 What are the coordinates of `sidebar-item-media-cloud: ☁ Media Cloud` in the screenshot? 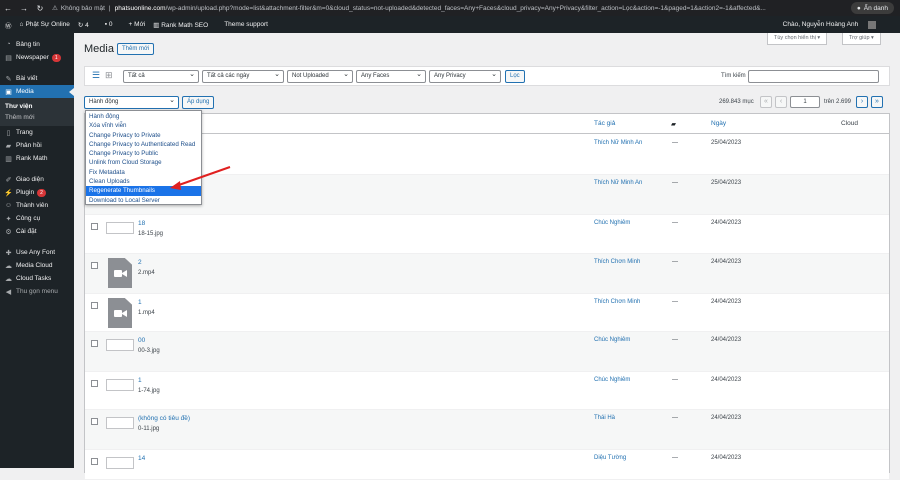 It's located at (37, 265).